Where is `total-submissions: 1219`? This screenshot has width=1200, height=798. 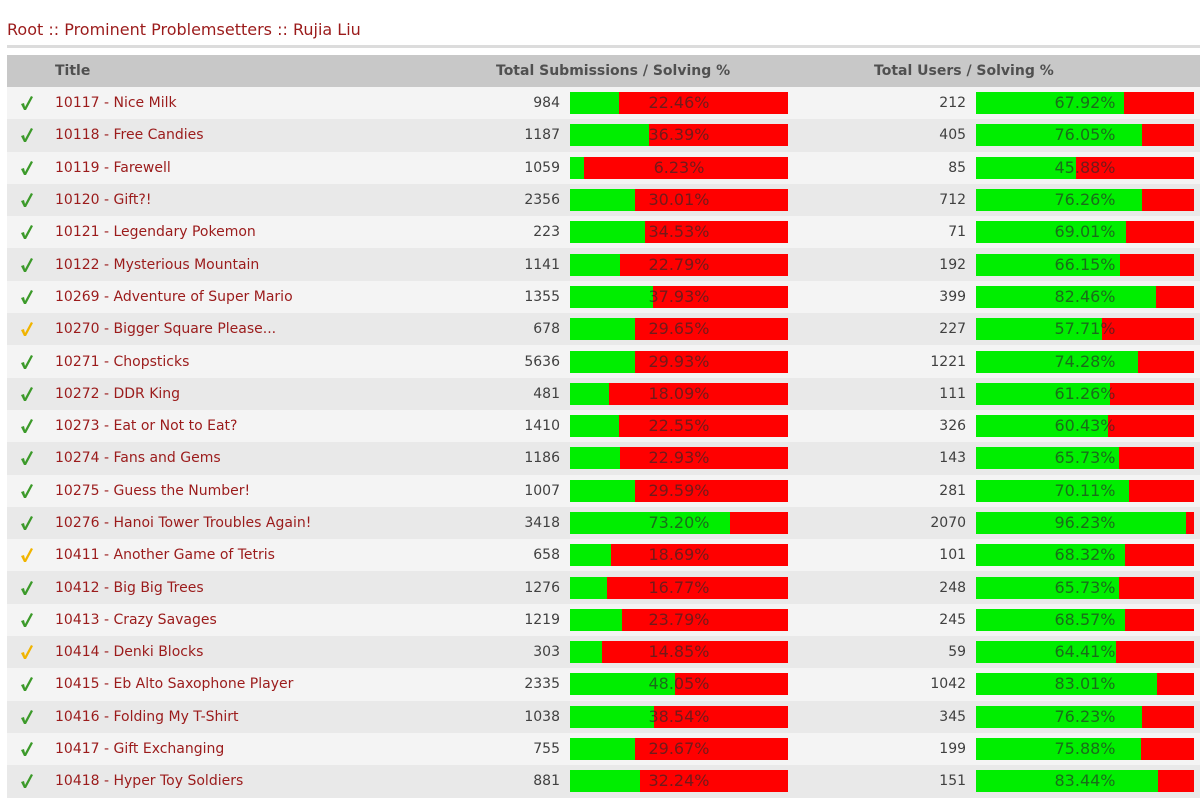 total-submissions: 1219 is located at coordinates (525, 620).